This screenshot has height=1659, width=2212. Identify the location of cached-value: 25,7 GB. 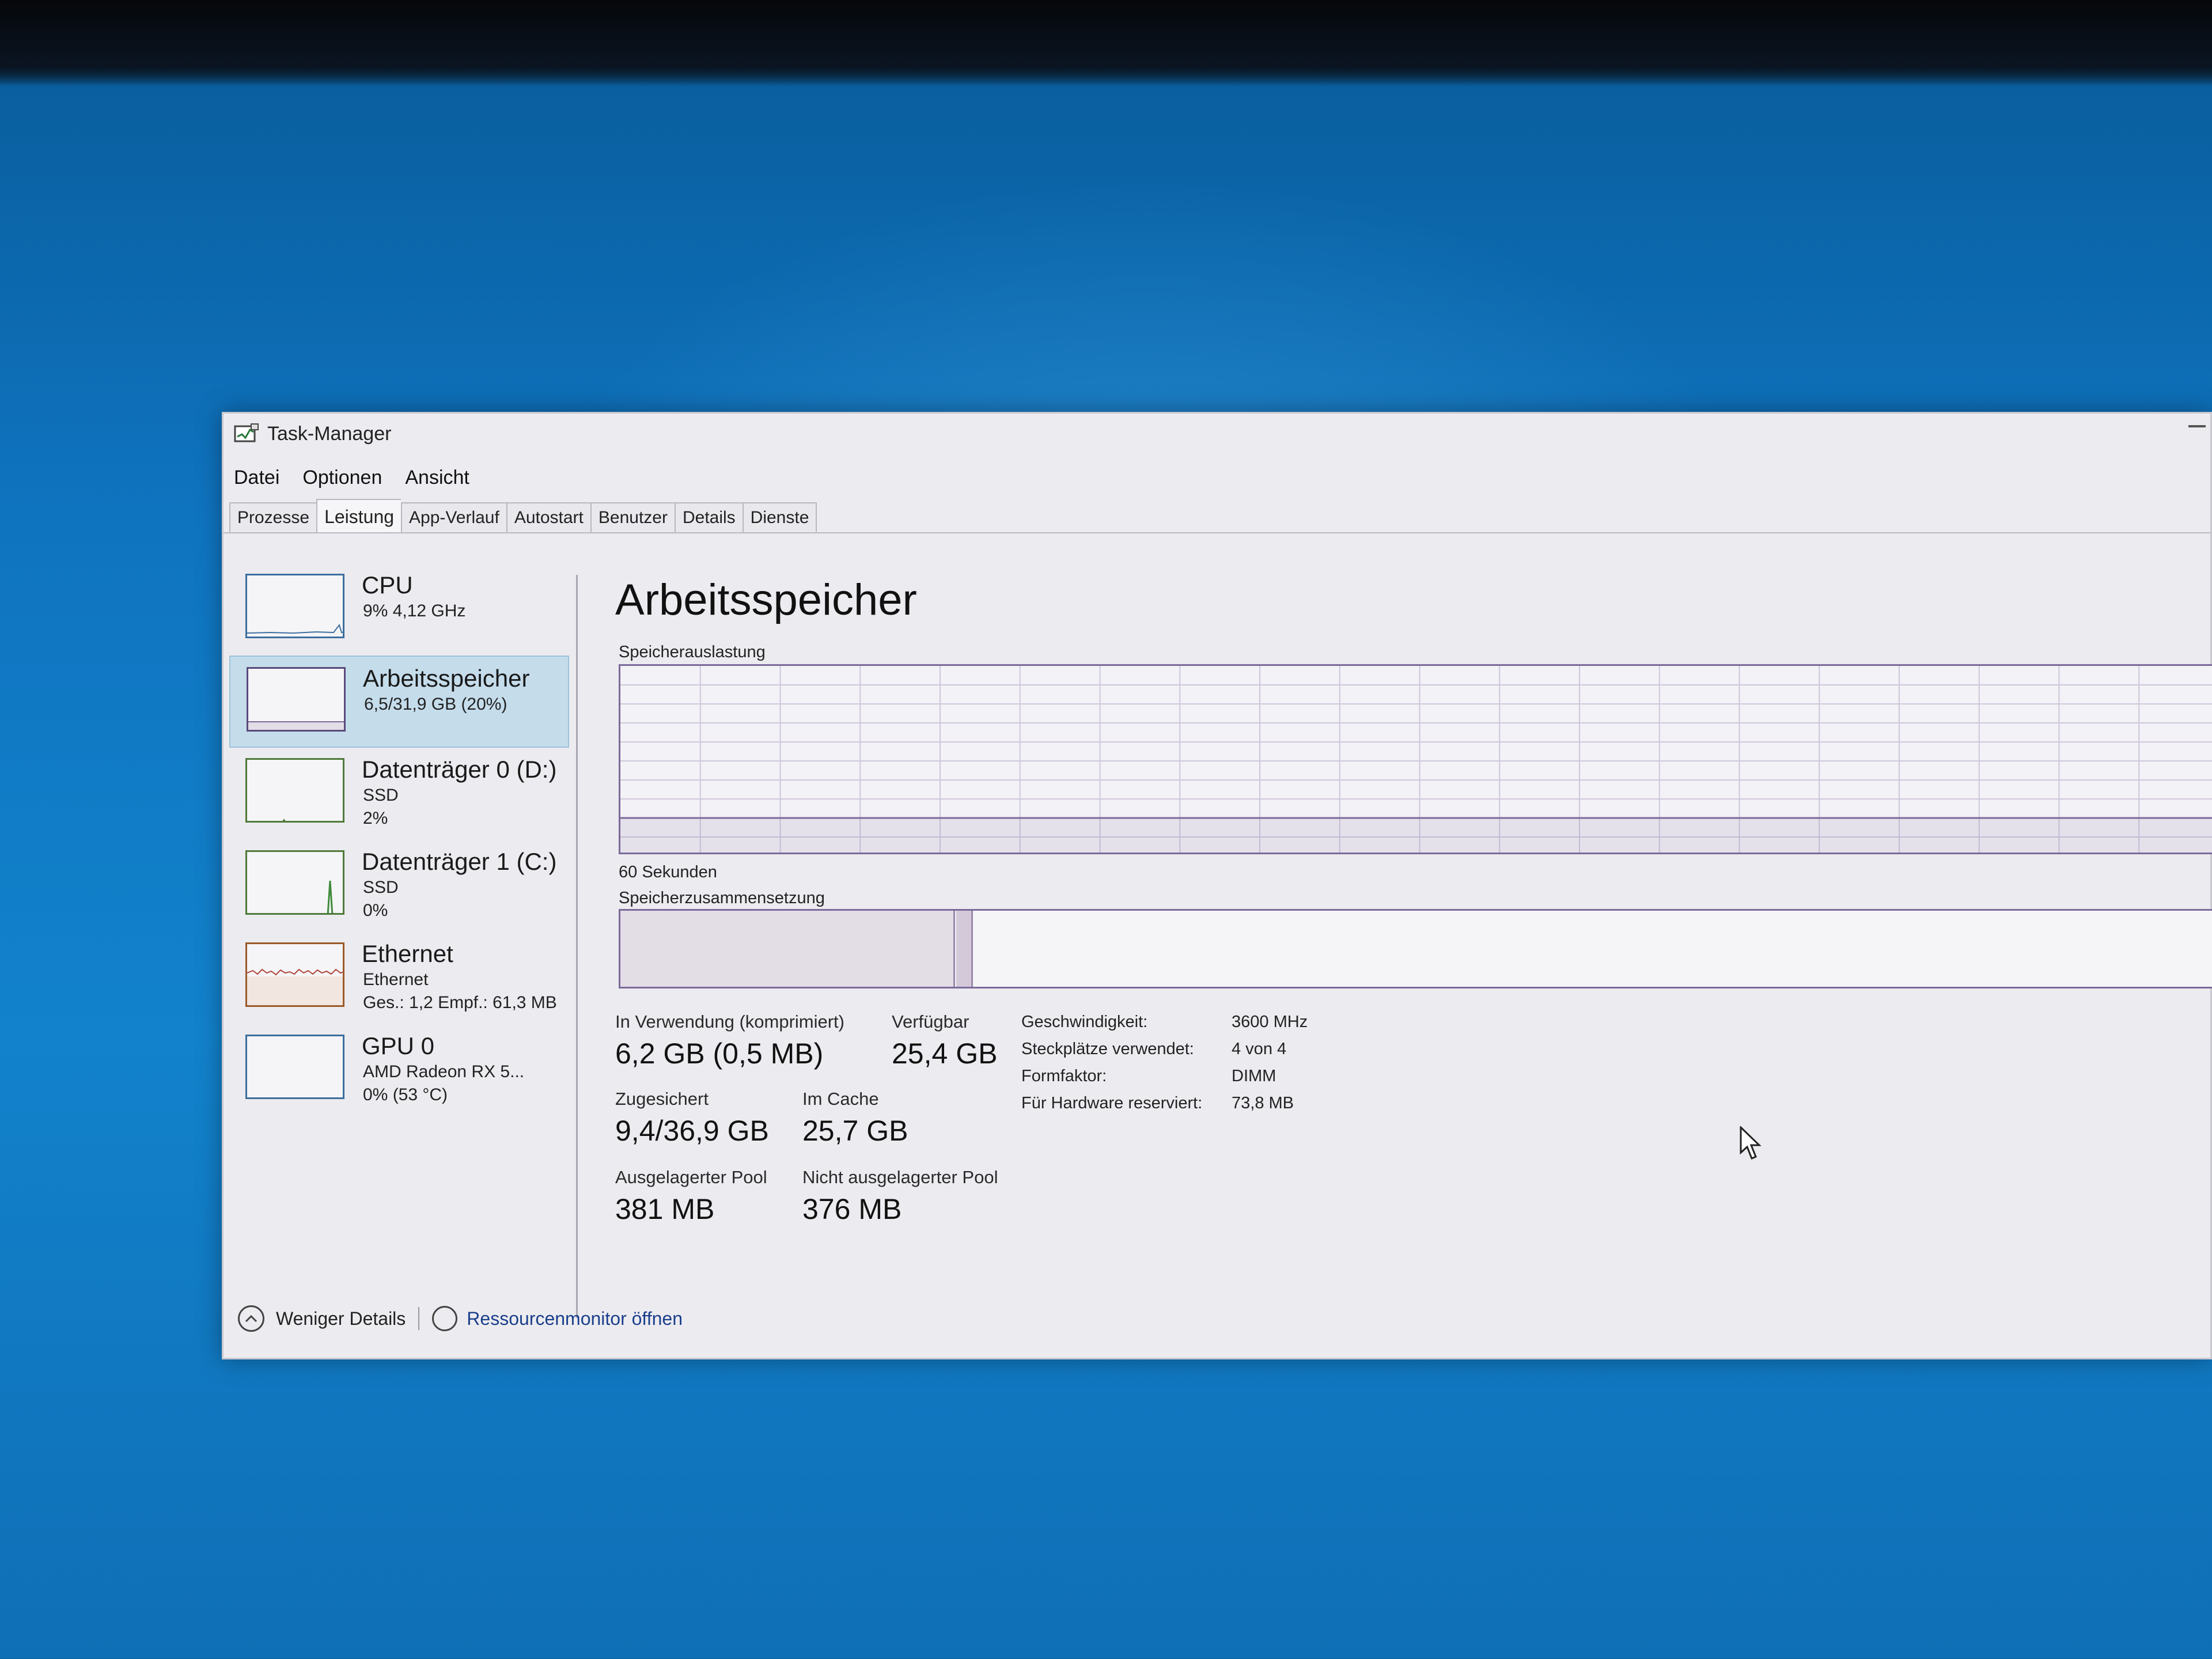
(855, 1131).